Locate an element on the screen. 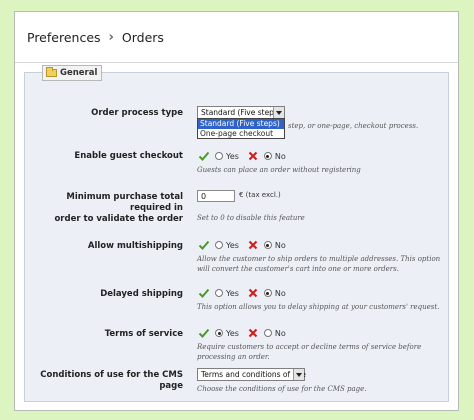 The width and height of the screenshot is (474, 420). cms-conditions-label: Conditions of use for the CMS page is located at coordinates (111, 380).